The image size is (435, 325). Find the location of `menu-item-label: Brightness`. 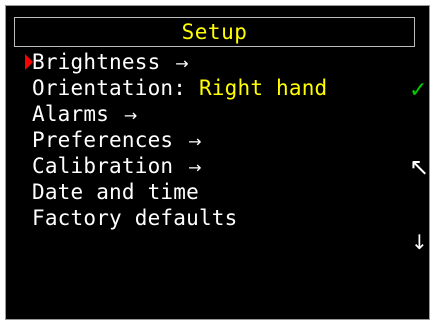

menu-item-label: Brightness is located at coordinates (96, 62).